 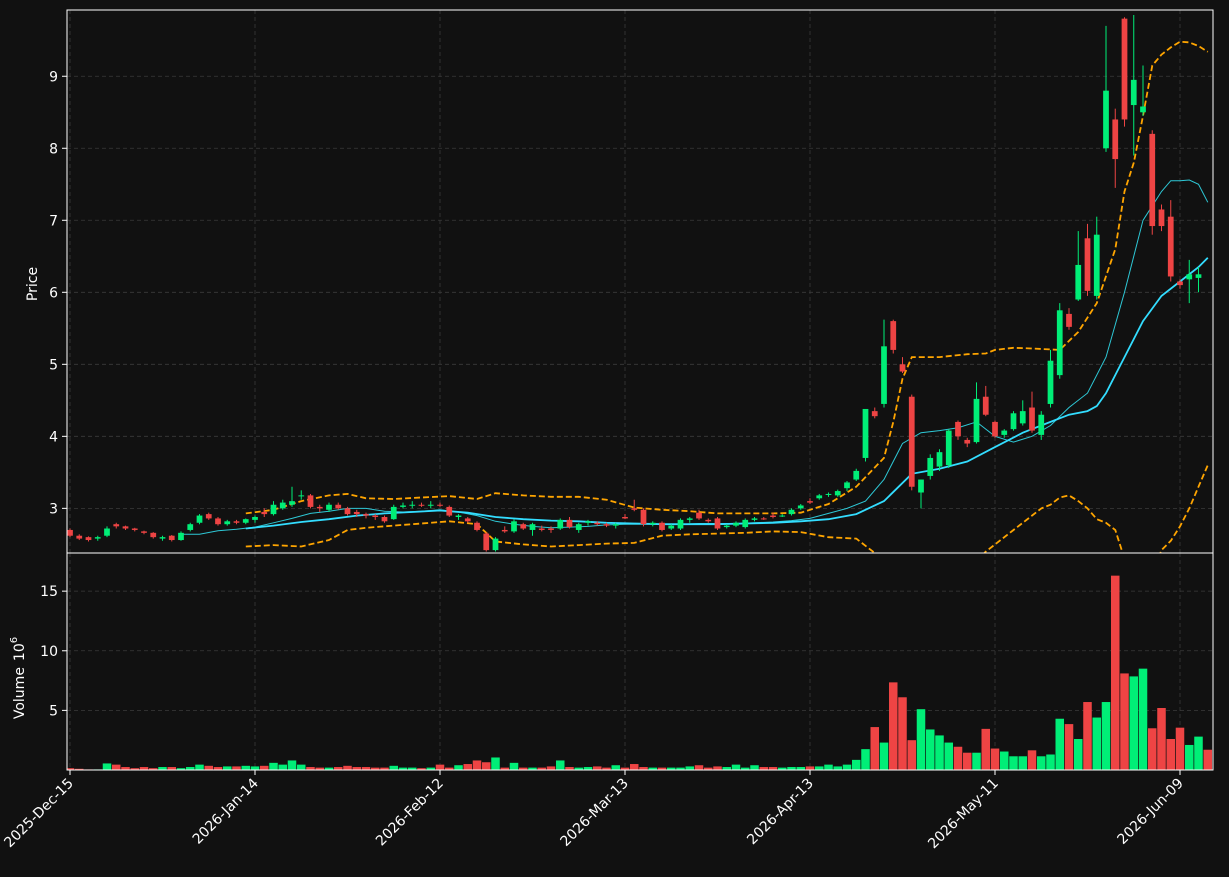 I want to click on price-tick-label: 9, so click(x=53, y=77).